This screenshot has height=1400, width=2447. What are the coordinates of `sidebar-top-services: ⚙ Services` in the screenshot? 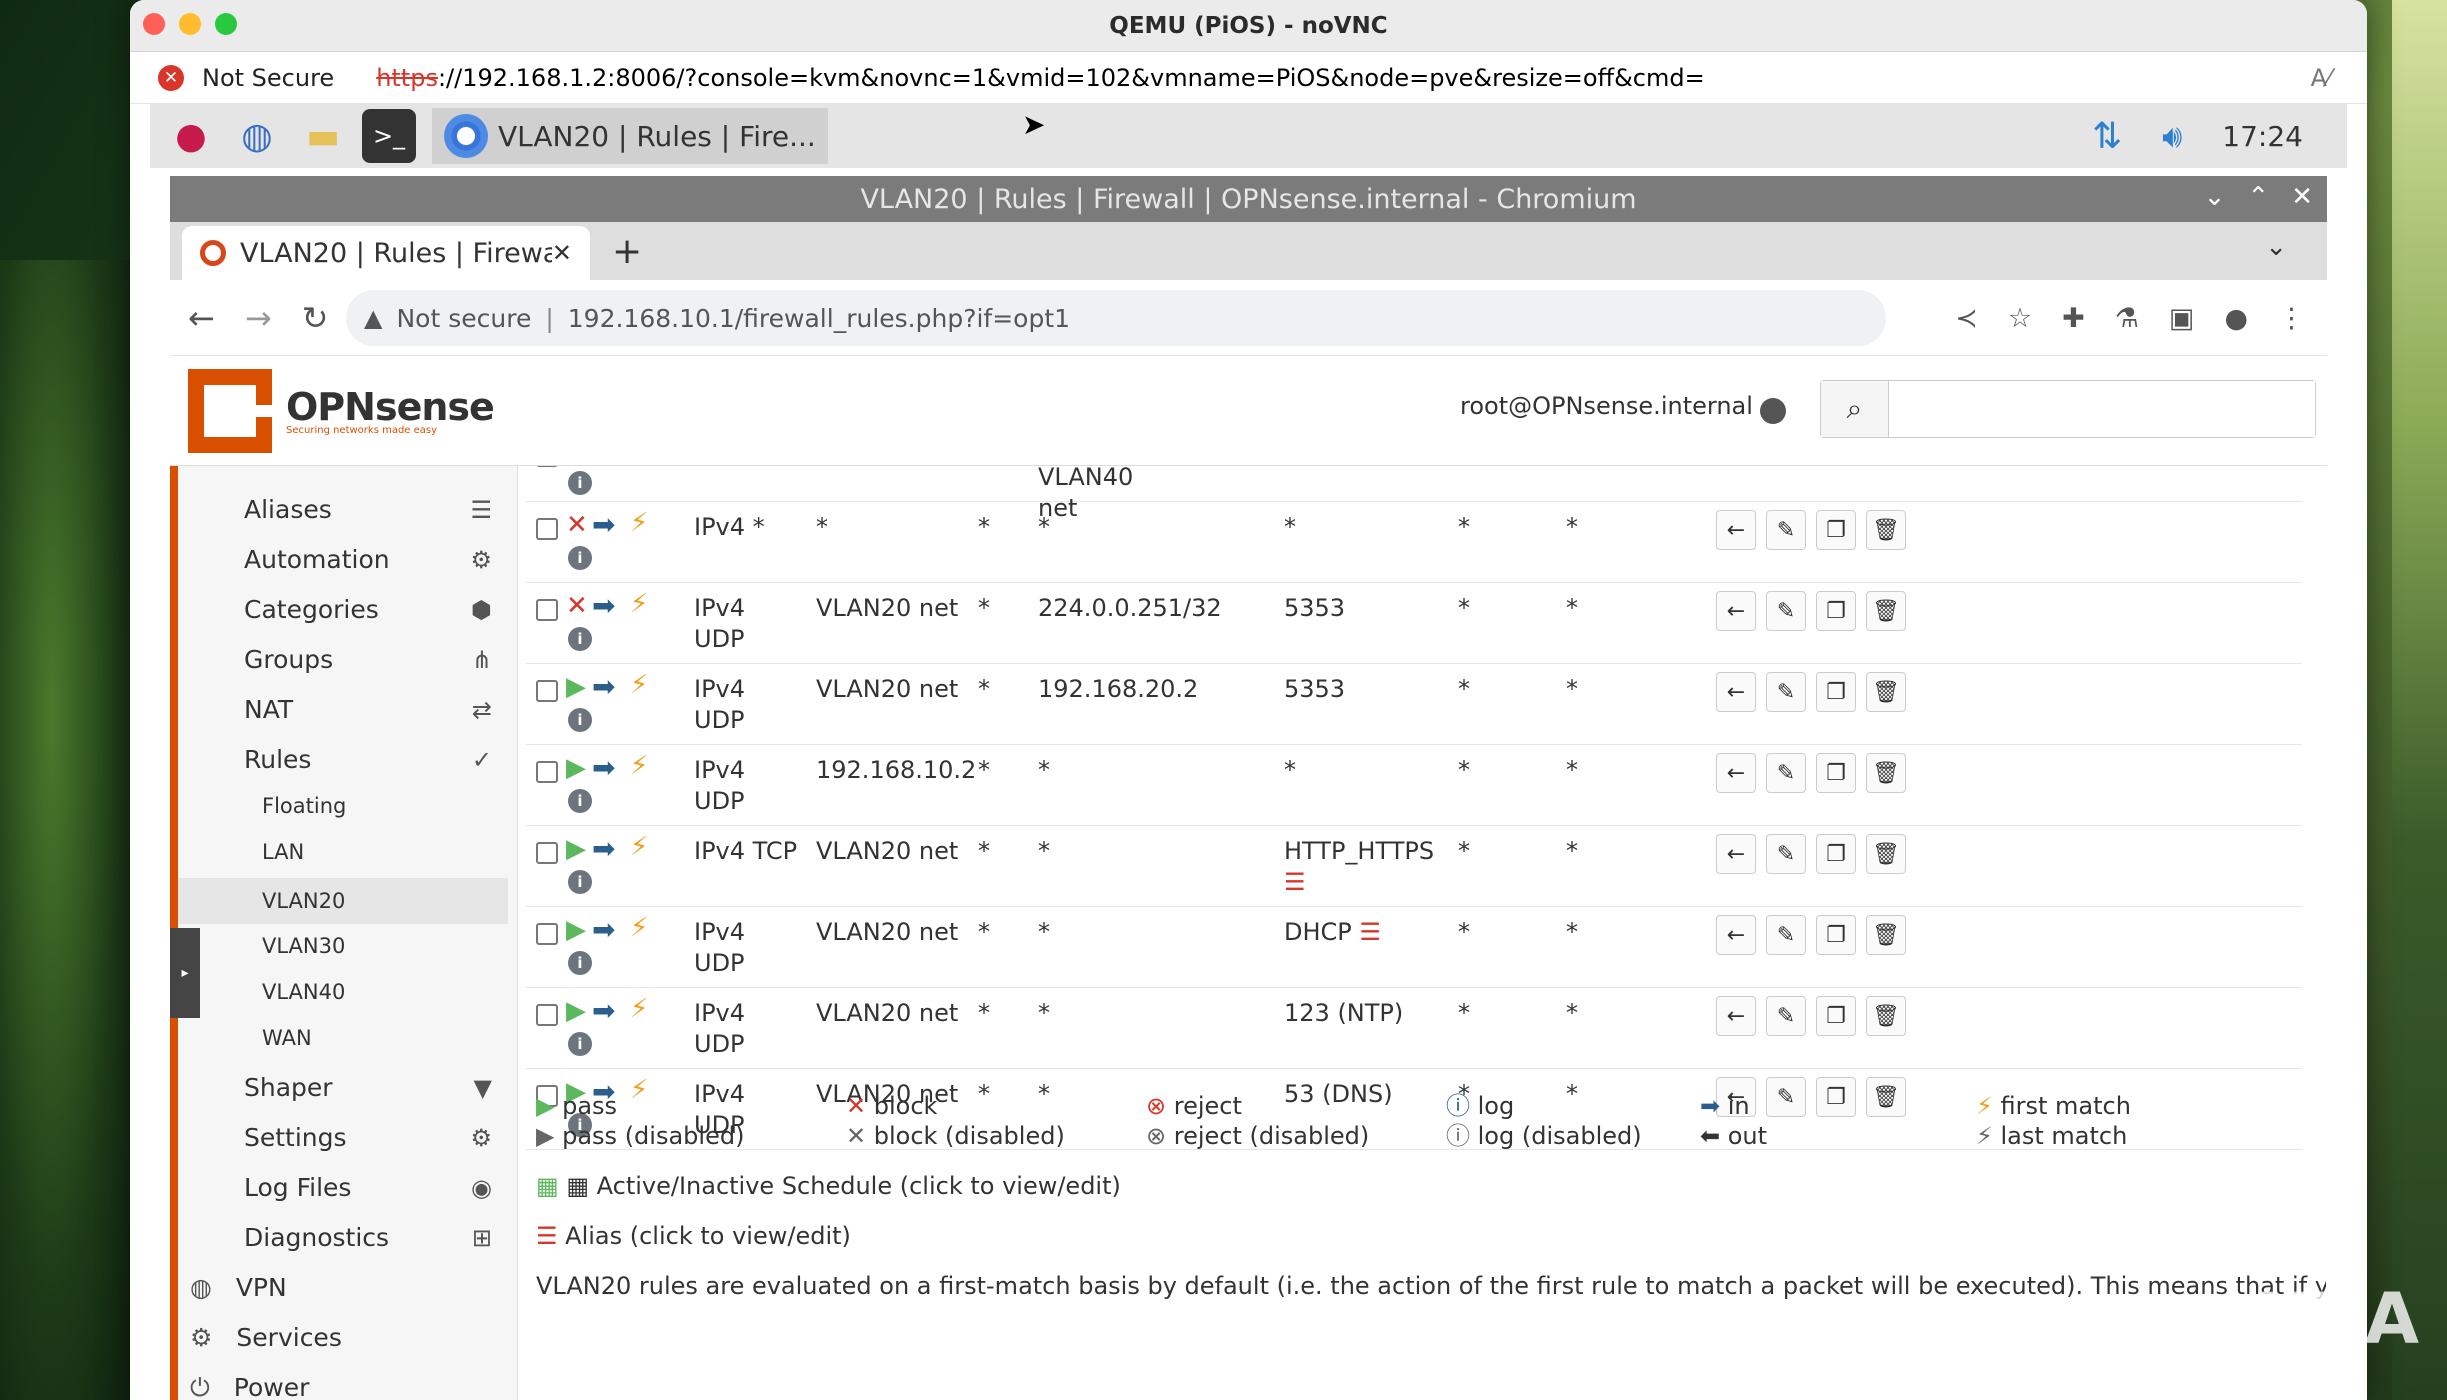 It's located at (321, 1338).